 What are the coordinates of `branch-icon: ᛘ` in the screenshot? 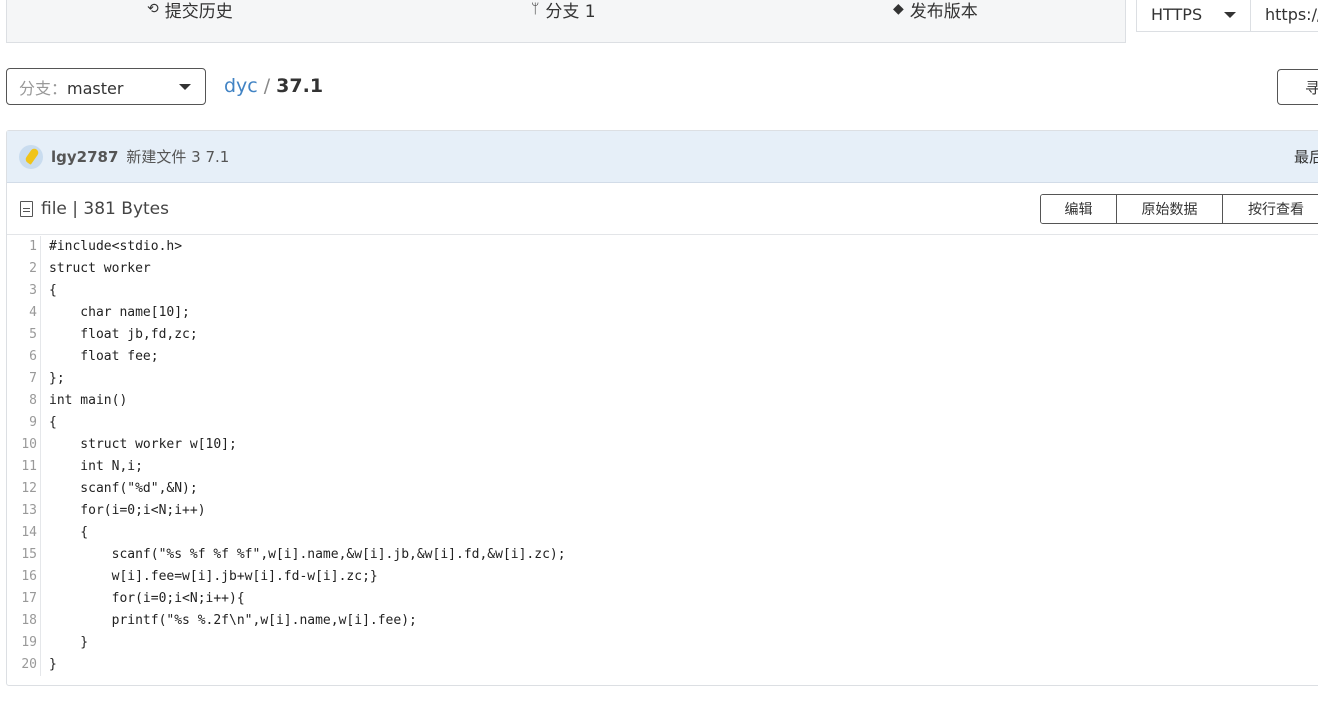 It's located at (535, 9).